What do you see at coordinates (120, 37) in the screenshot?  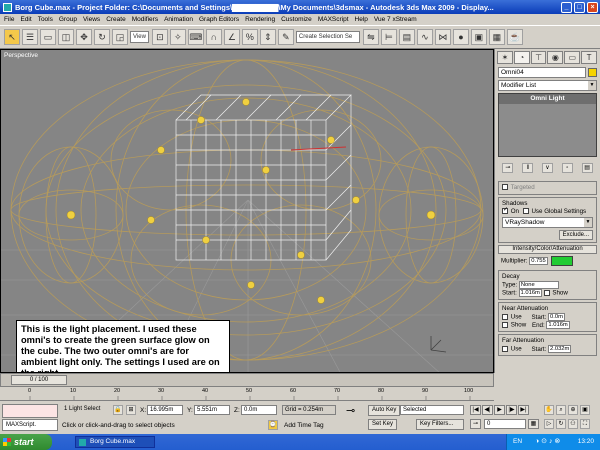 I see `select-scale-icon: ◲` at bounding box center [120, 37].